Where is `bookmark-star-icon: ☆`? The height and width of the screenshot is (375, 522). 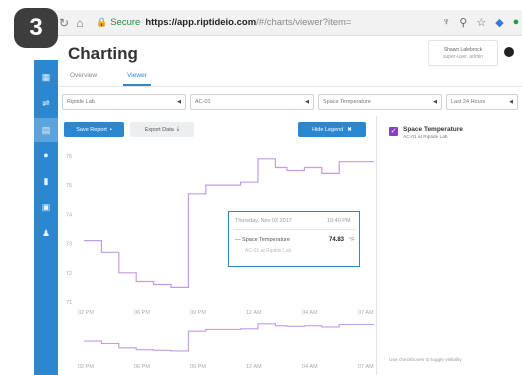
bookmark-star-icon: ☆ is located at coordinates (481, 22).